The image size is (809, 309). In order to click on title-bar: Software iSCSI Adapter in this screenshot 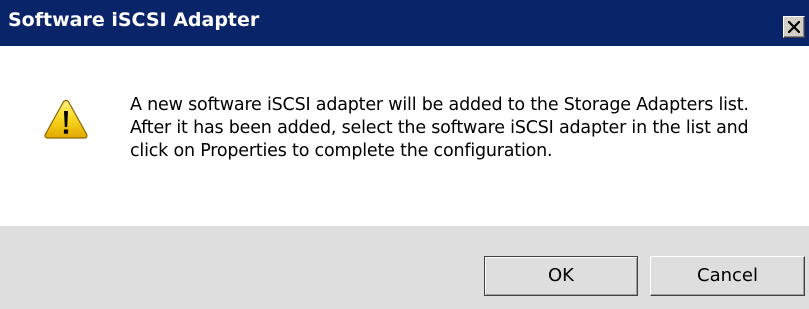, I will do `click(404, 23)`.